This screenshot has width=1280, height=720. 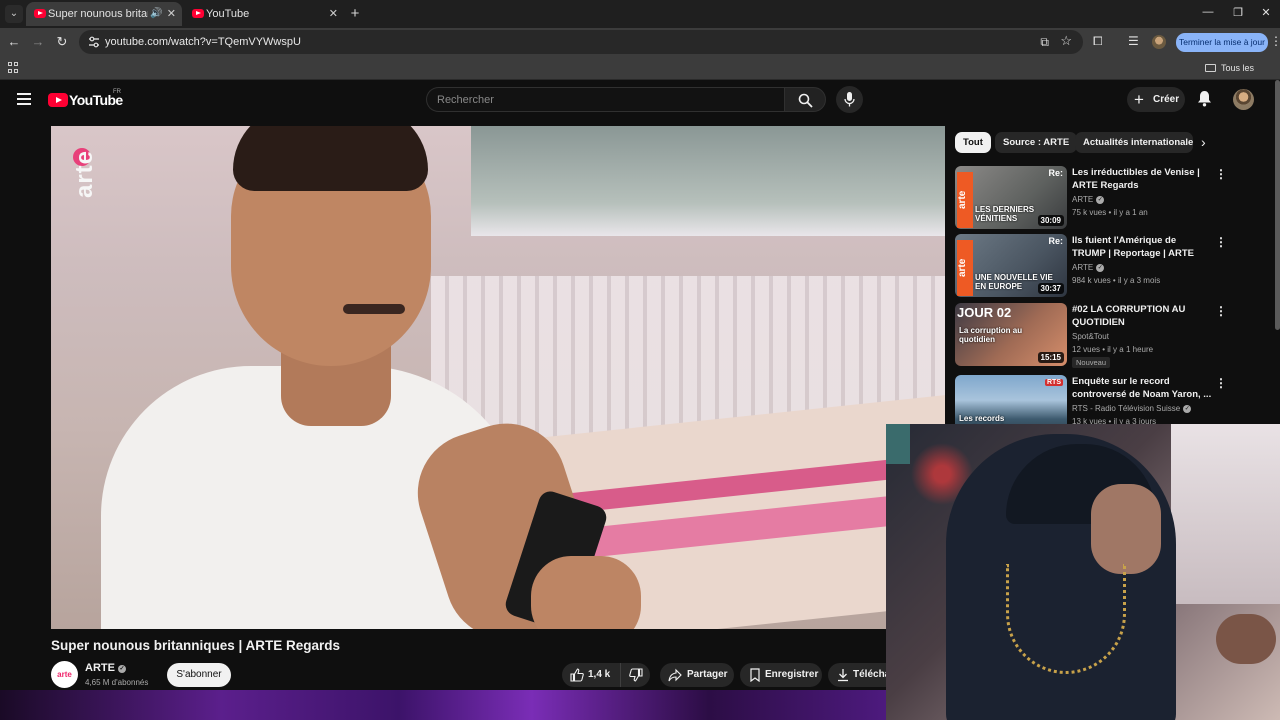 I want to click on view-count: 75 k vues, so click(x=1089, y=212).